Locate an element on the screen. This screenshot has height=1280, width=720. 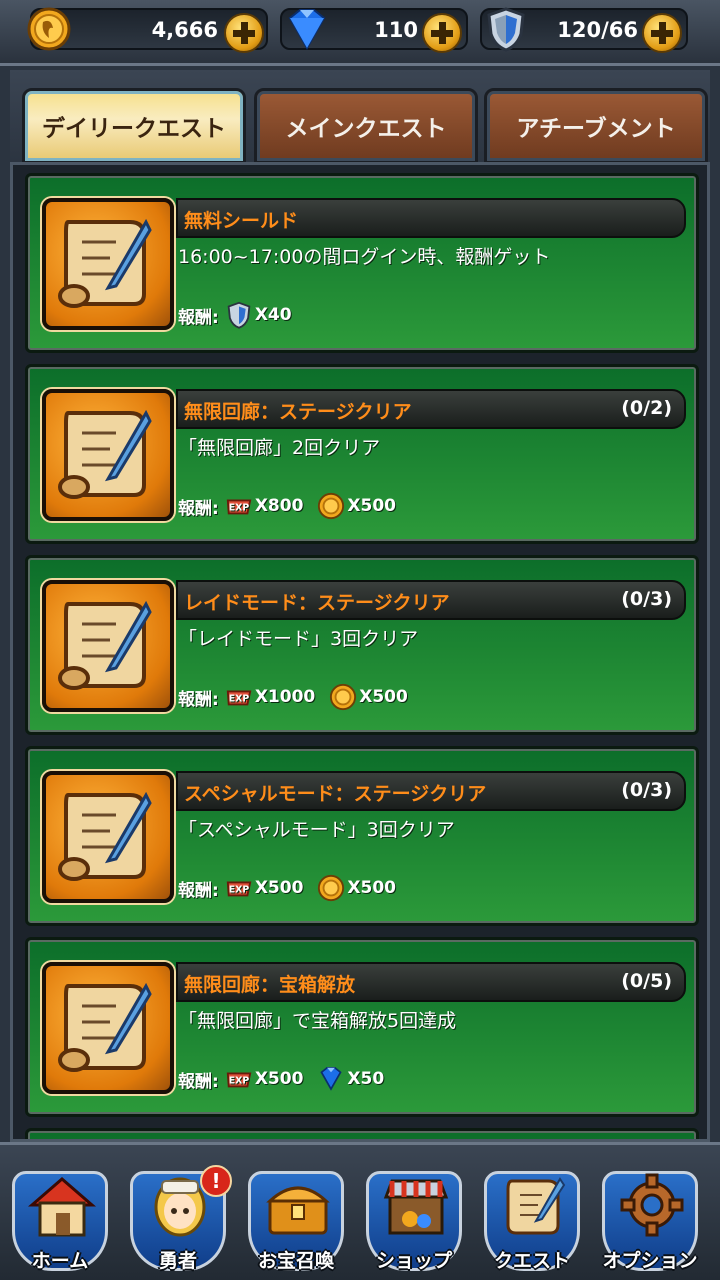
quest-progress: (0/5) is located at coordinates (646, 981).